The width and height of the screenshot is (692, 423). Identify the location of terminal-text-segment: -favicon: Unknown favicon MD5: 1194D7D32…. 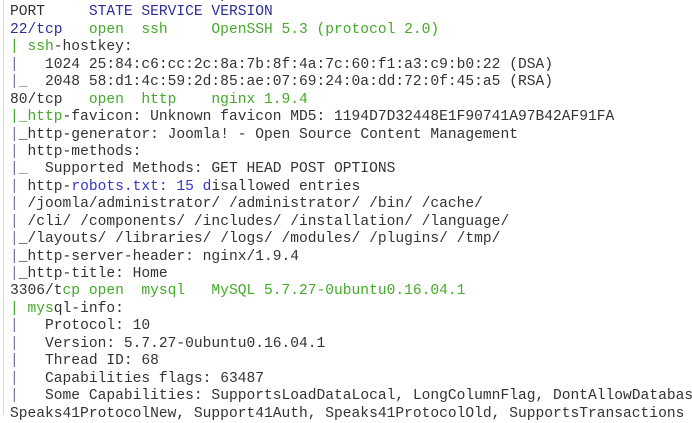
(338, 117).